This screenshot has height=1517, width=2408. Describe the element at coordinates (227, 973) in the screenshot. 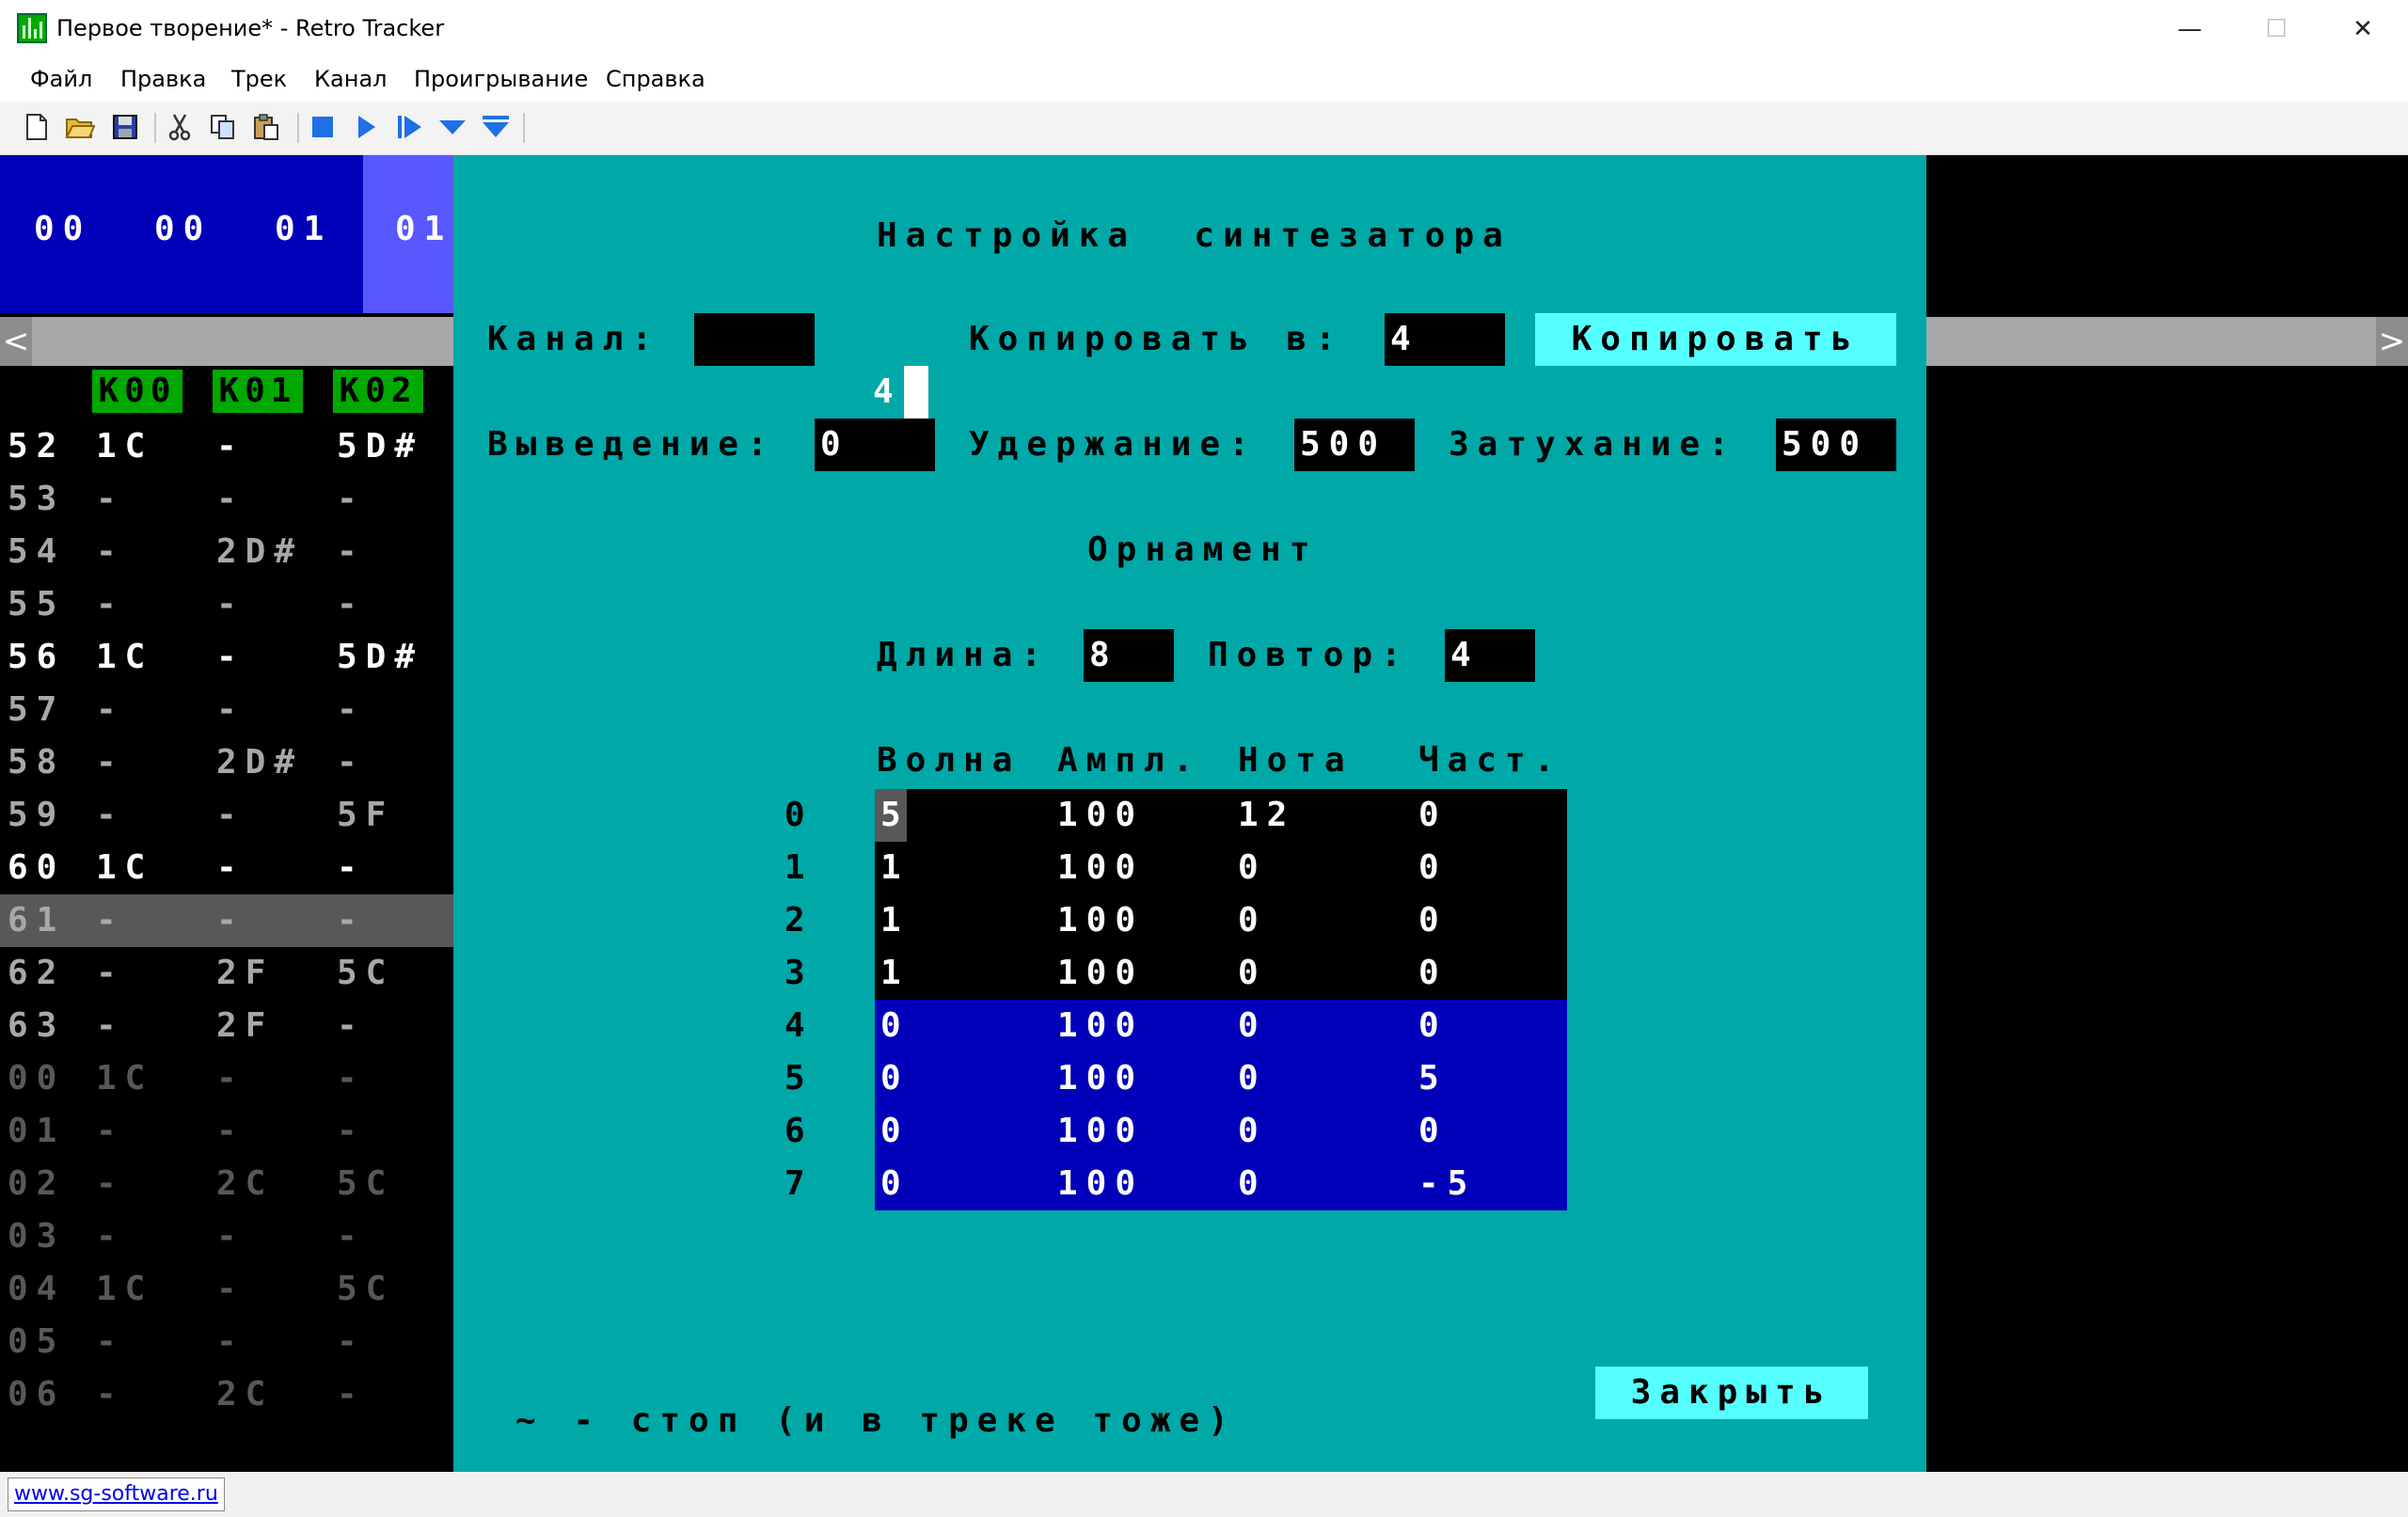

I see `pattern-row: 62- 2F 5C` at that location.